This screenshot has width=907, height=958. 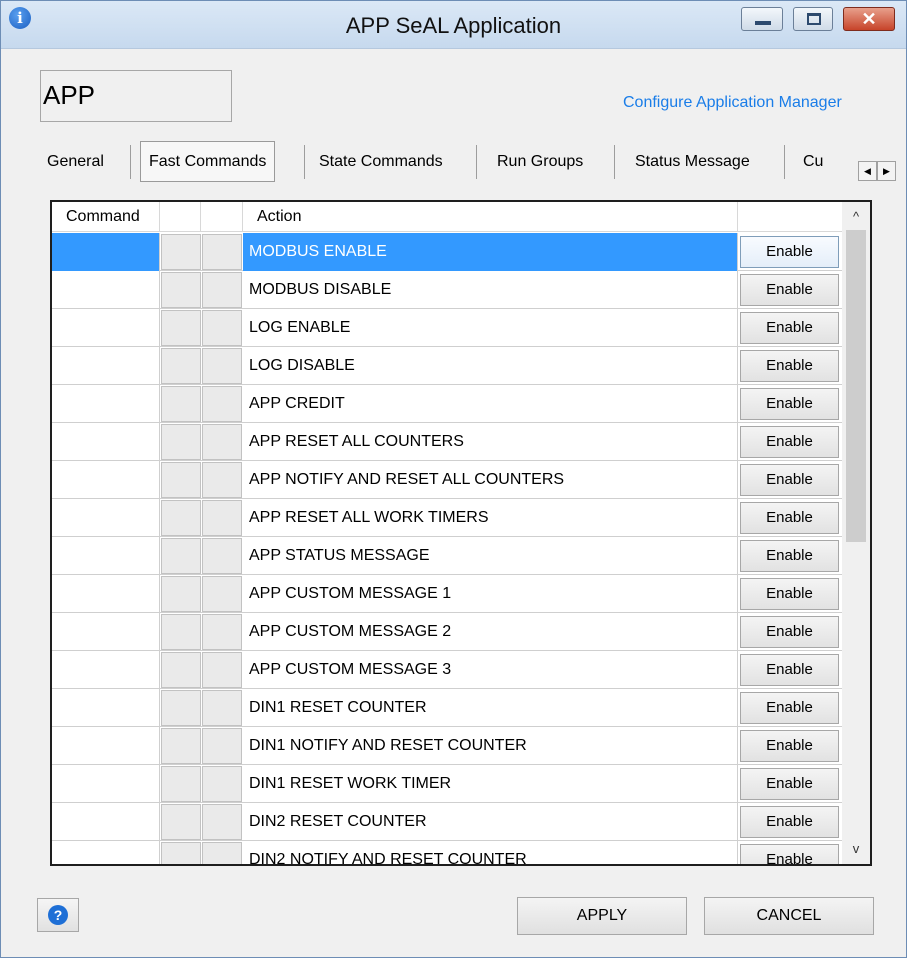 What do you see at coordinates (490, 746) in the screenshot?
I see `action-cell: DIN1 NOTIFY AND RESET COUNTER` at bounding box center [490, 746].